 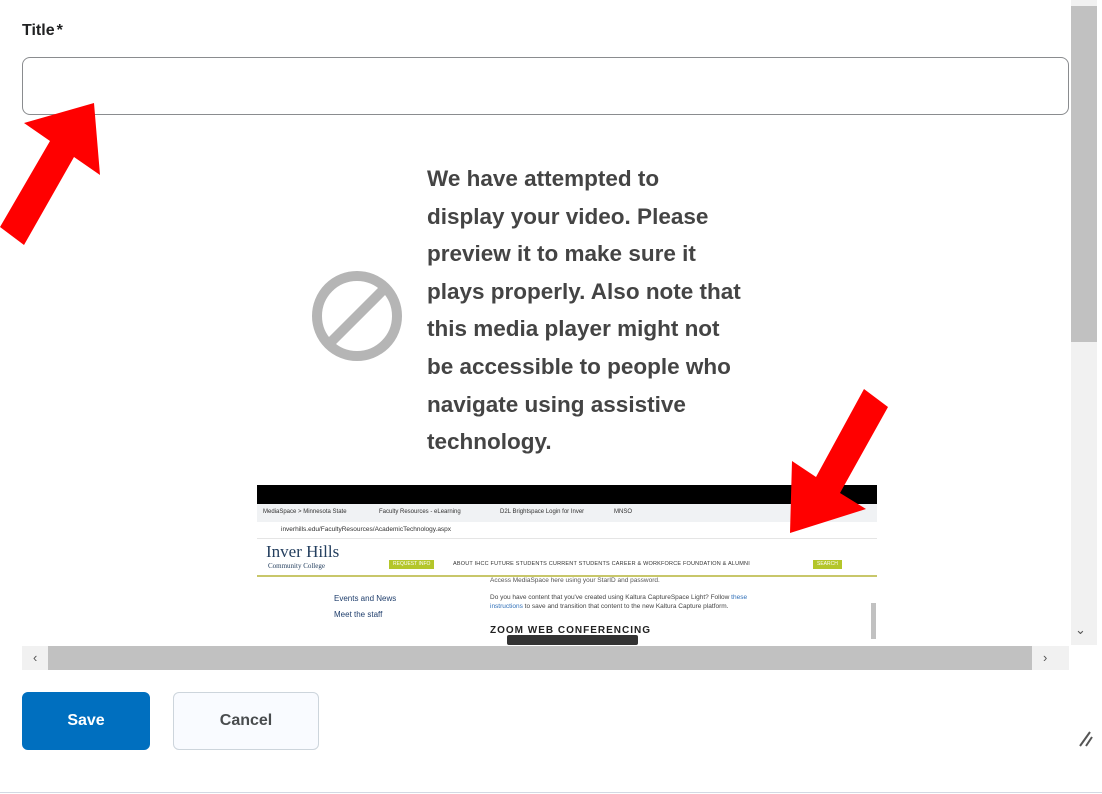 I want to click on browser-tab: D2L Brightspace Login for Inver, so click(x=542, y=512).